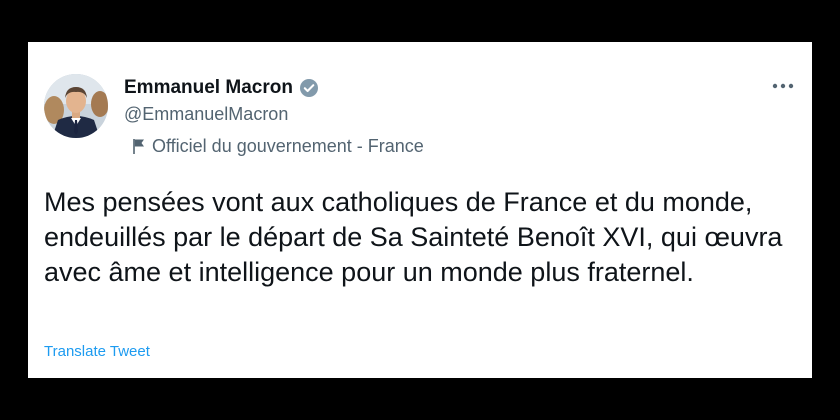 This screenshot has height=420, width=840. I want to click on more-dots-icon, so click(783, 86).